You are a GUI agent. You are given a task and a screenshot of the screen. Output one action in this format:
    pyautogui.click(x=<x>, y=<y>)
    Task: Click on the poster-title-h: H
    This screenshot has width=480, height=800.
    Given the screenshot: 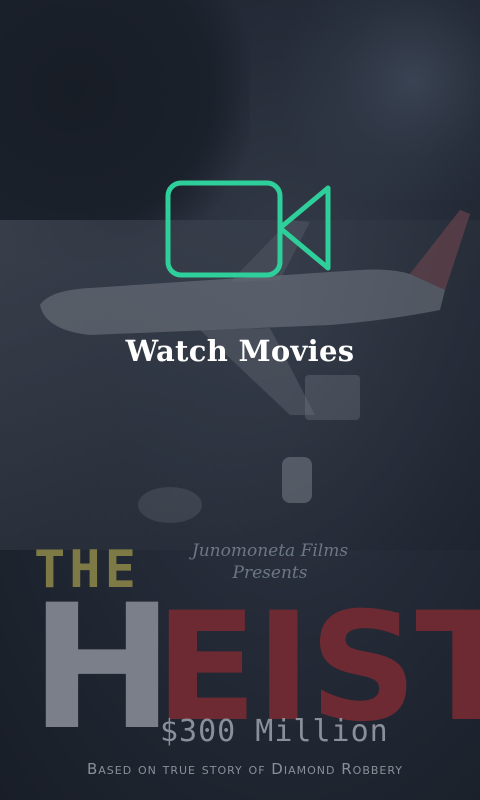 What is the action you would take?
    pyautogui.click(x=102, y=667)
    